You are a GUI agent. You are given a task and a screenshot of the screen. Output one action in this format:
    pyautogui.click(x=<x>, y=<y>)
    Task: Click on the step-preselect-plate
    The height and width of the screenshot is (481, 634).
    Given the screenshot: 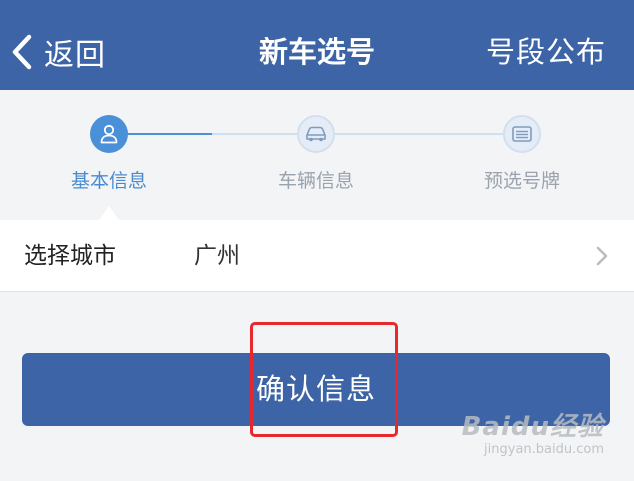 What is the action you would take?
    pyautogui.click(x=522, y=134)
    